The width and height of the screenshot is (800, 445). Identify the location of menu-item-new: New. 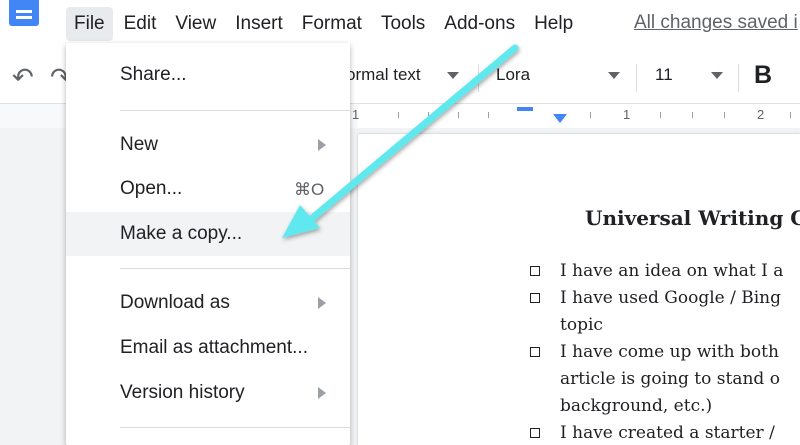
(208, 145).